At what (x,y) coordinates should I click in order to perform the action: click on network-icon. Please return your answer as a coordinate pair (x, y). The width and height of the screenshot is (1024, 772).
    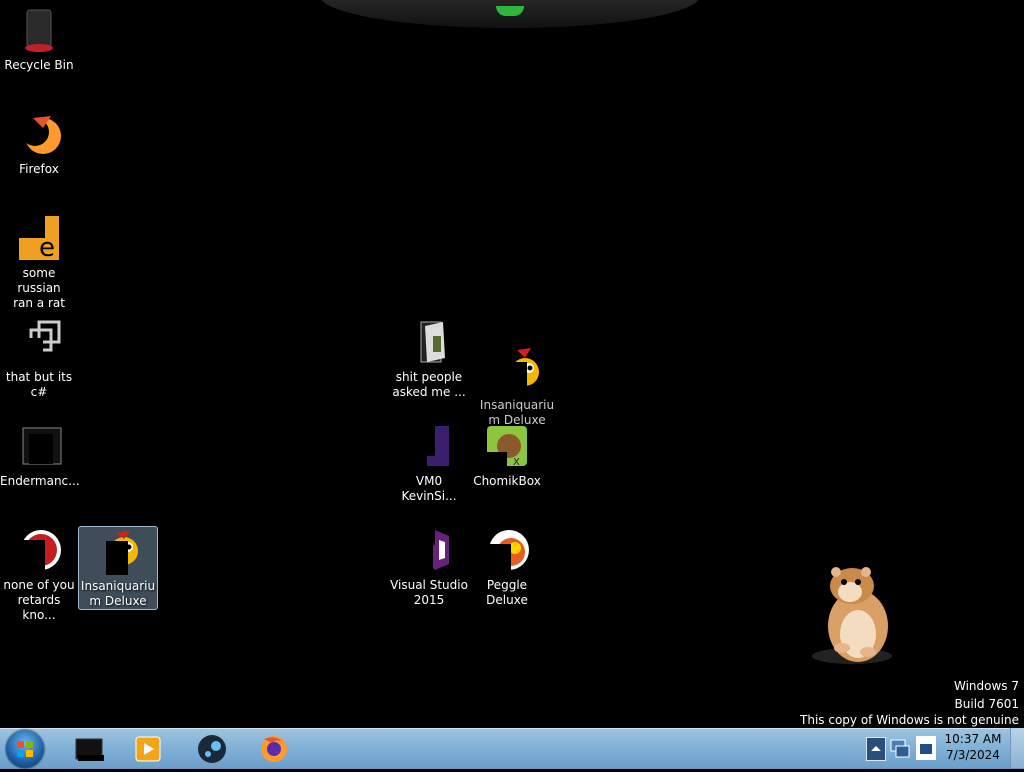
    Looking at the image, I should click on (900, 748).